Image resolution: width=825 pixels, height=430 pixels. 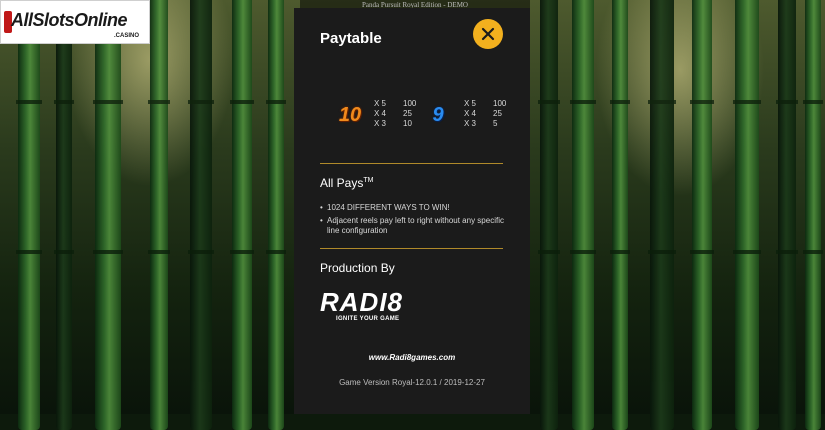 What do you see at coordinates (69, 20) in the screenshot?
I see `watermark-brand: AllSlotsOnline` at bounding box center [69, 20].